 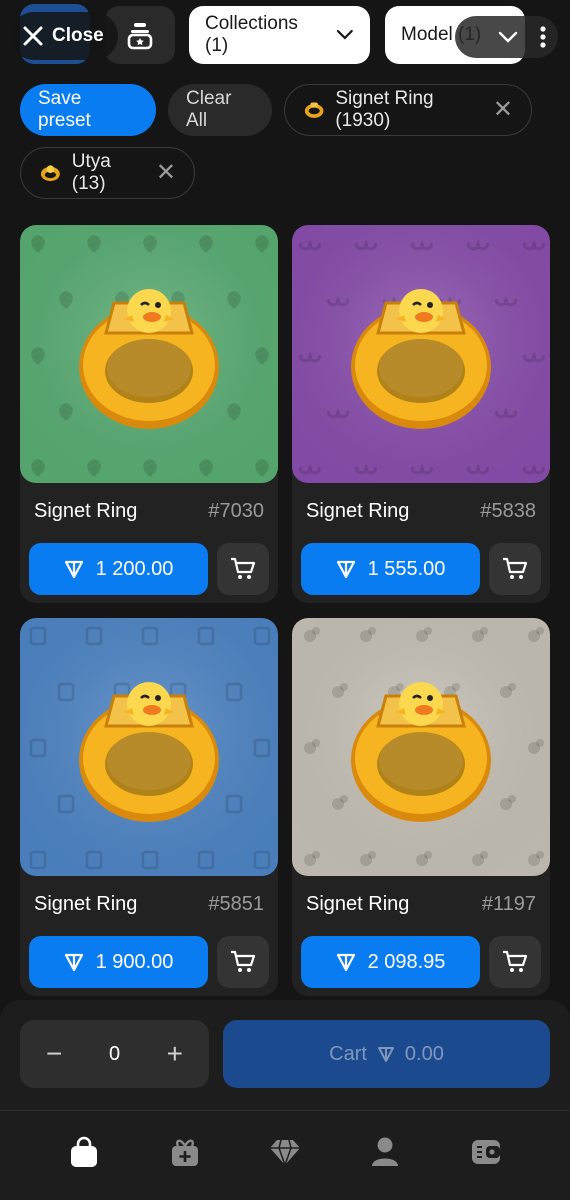 What do you see at coordinates (406, 961) in the screenshot?
I see `product-price: 2 098.95` at bounding box center [406, 961].